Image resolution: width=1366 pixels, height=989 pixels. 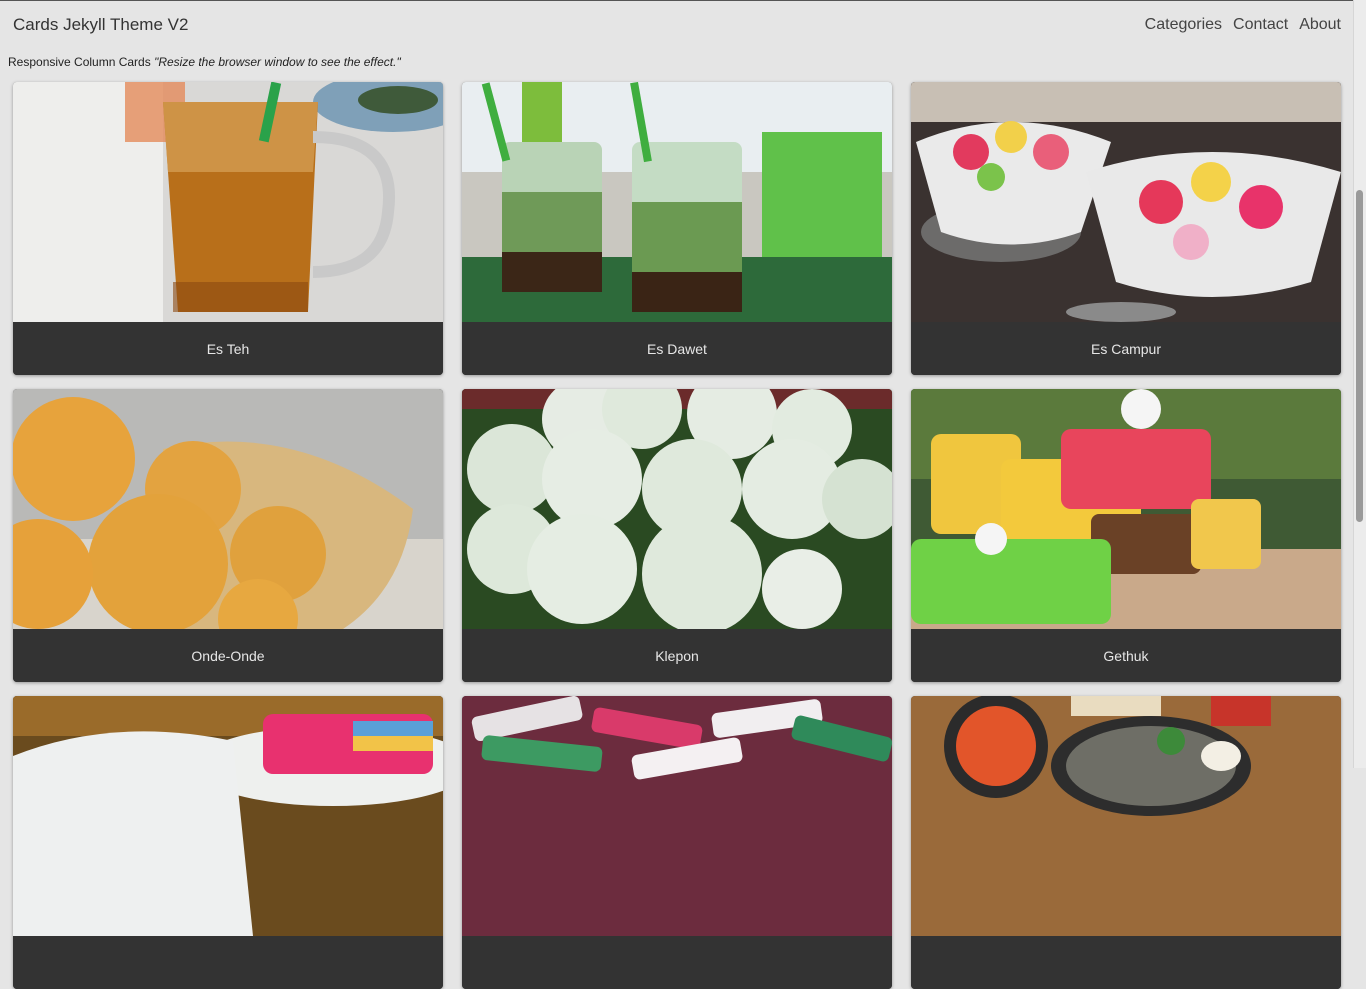 I want to click on vertical-scrollbar, so click(x=1359, y=384).